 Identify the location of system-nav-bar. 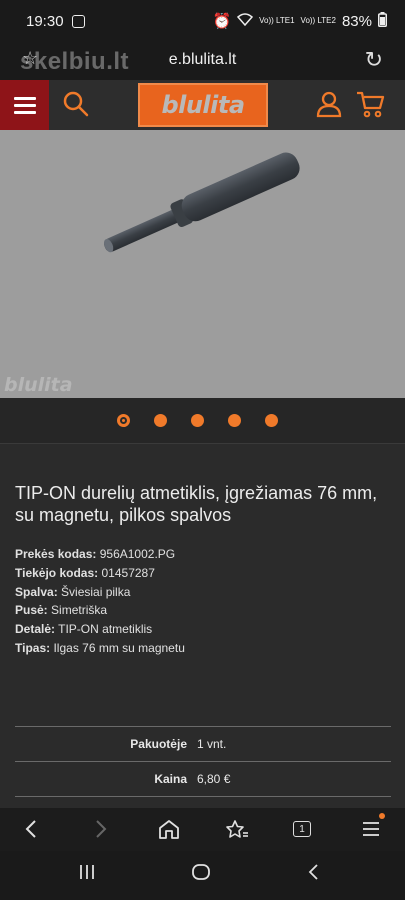
(202, 875).